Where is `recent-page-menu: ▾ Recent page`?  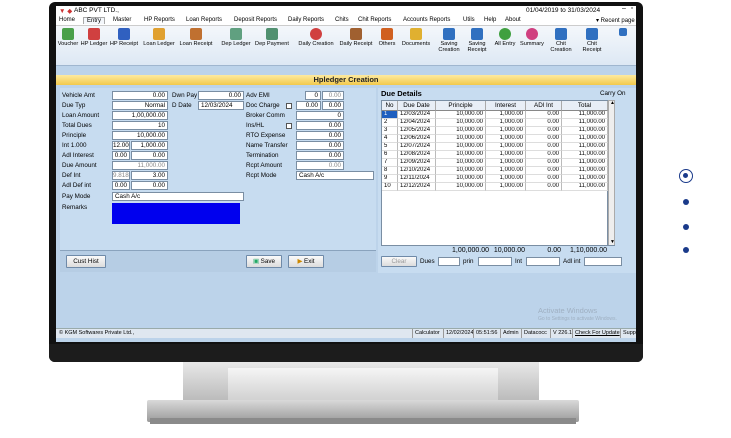 recent-page-menu: ▾ Recent page is located at coordinates (615, 20).